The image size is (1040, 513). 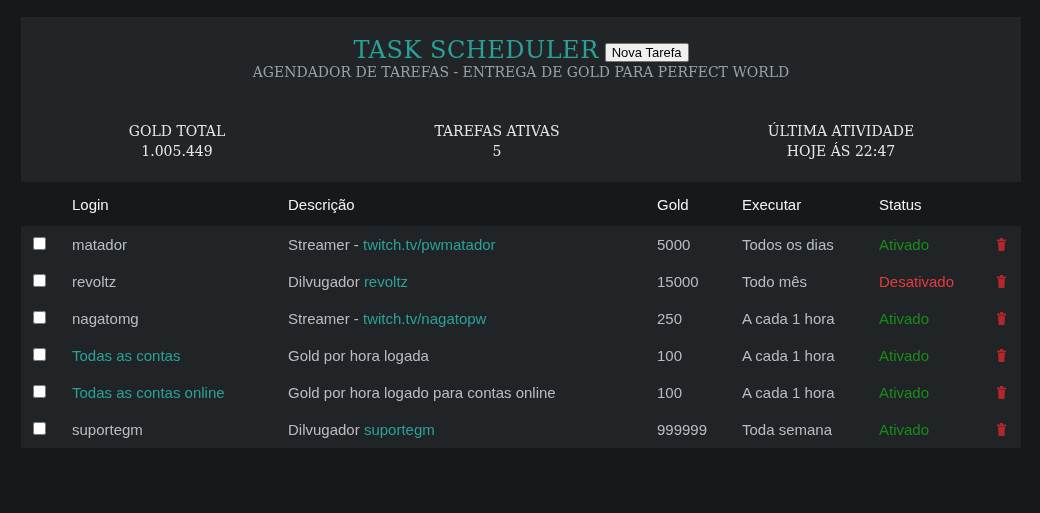 What do you see at coordinates (917, 281) in the screenshot?
I see `status-cell: Desativado` at bounding box center [917, 281].